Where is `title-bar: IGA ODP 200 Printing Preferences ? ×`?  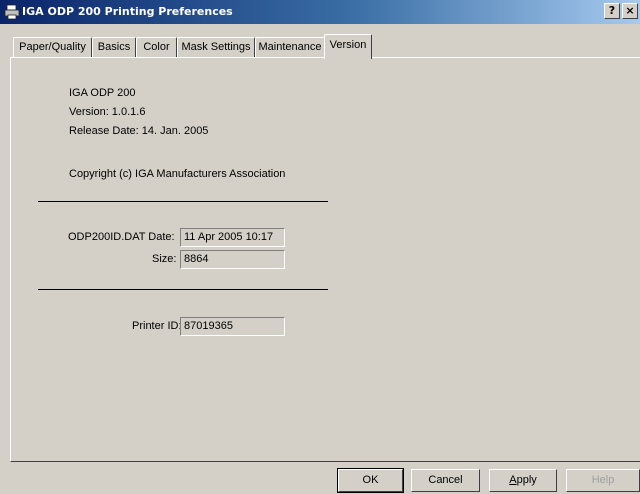
title-bar: IGA ODP 200 Printing Preferences ? × is located at coordinates (320, 12).